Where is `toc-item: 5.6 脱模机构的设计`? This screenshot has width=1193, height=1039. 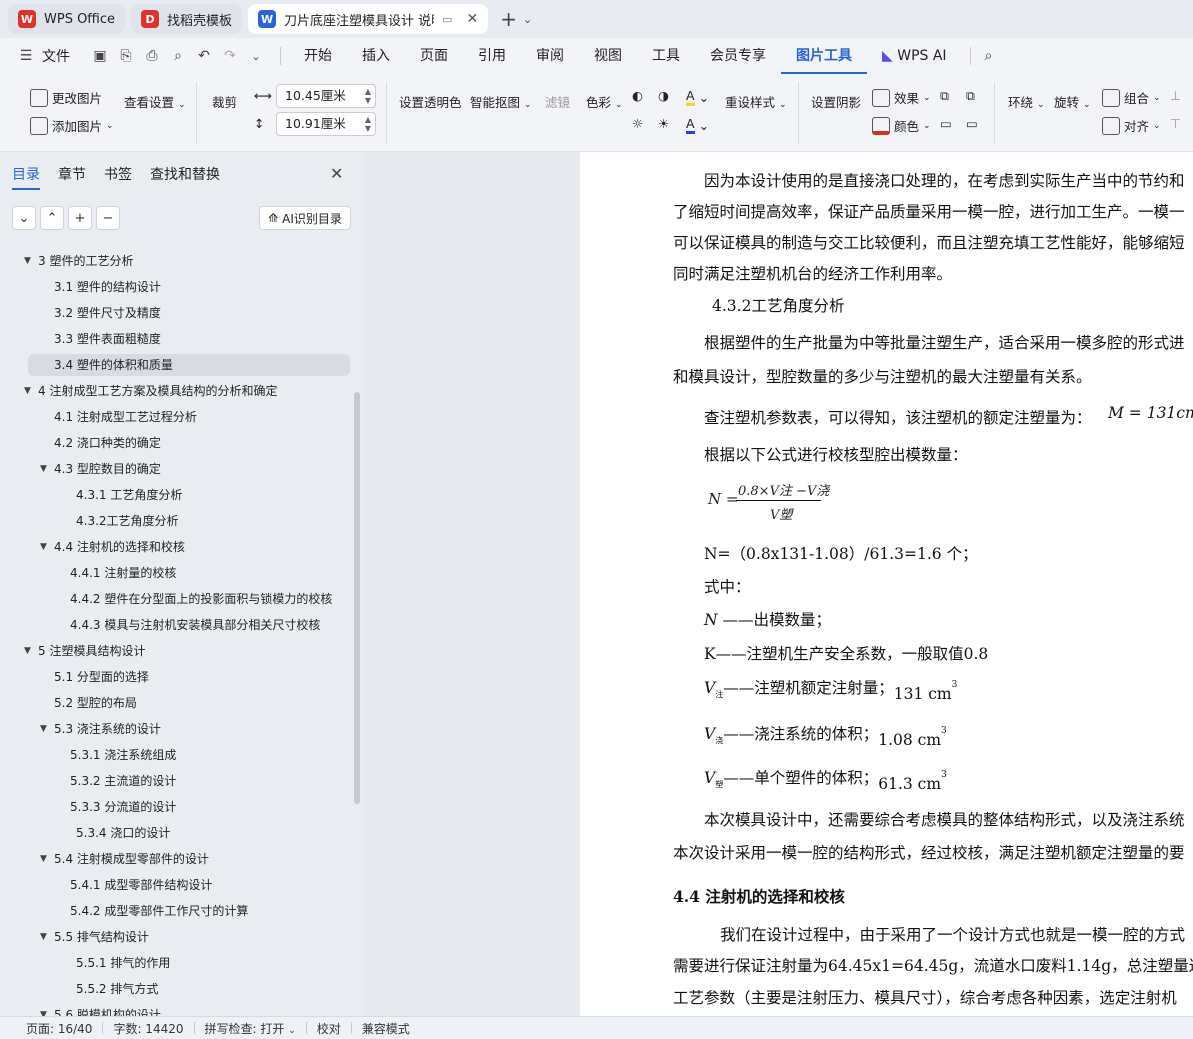
toc-item: 5.6 脱模机构的设计 is located at coordinates (107, 1010).